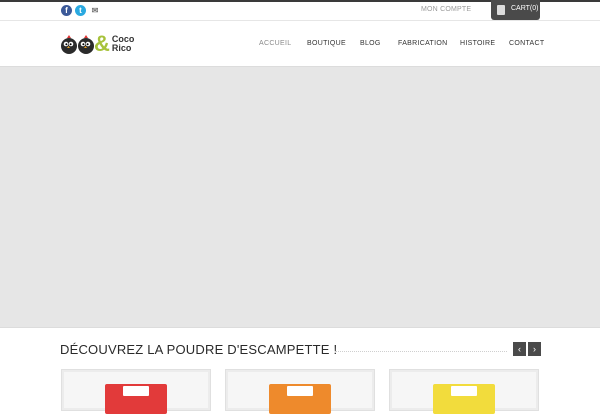 This screenshot has width=600, height=414. I want to click on twitter-icon: t, so click(80, 10).